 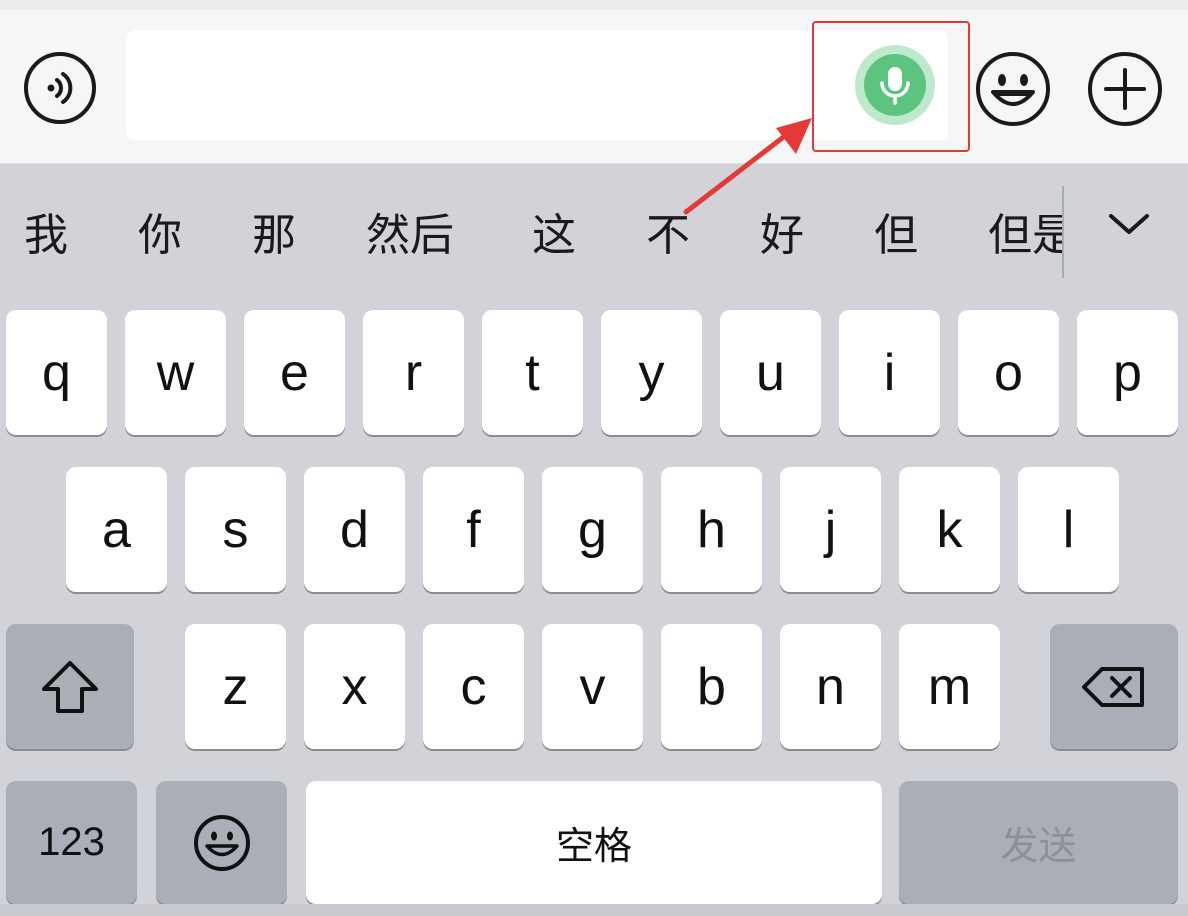 What do you see at coordinates (554, 236) in the screenshot?
I see `candidate-word: 这` at bounding box center [554, 236].